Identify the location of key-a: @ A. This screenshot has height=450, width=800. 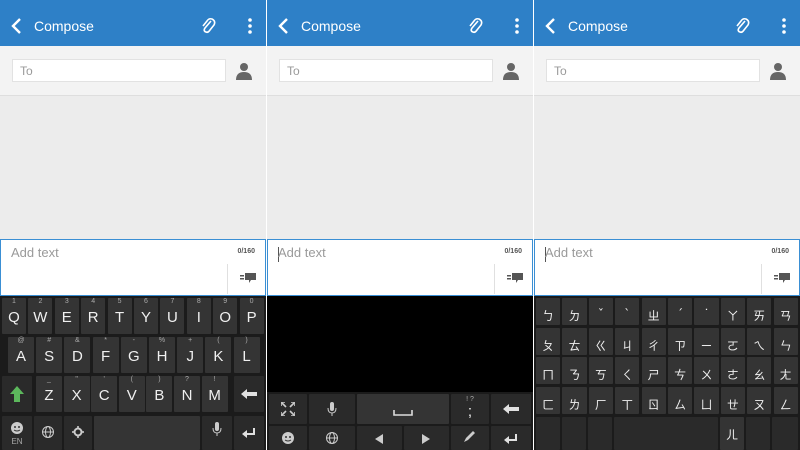
(21, 355).